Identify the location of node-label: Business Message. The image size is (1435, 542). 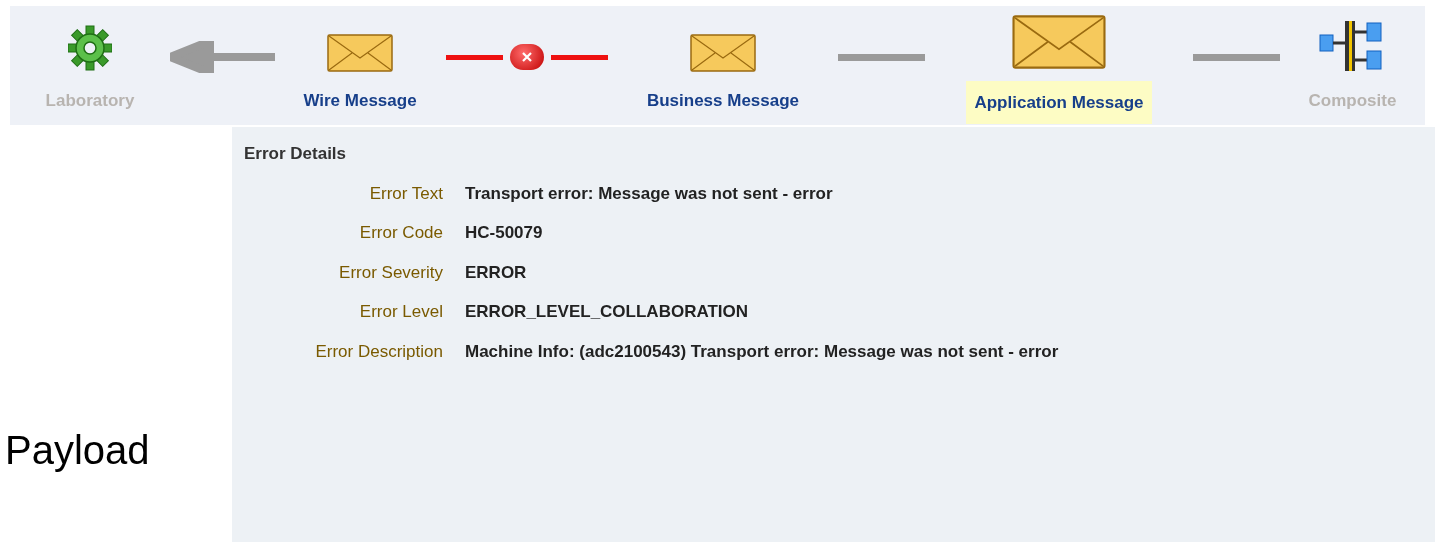
(723, 101).